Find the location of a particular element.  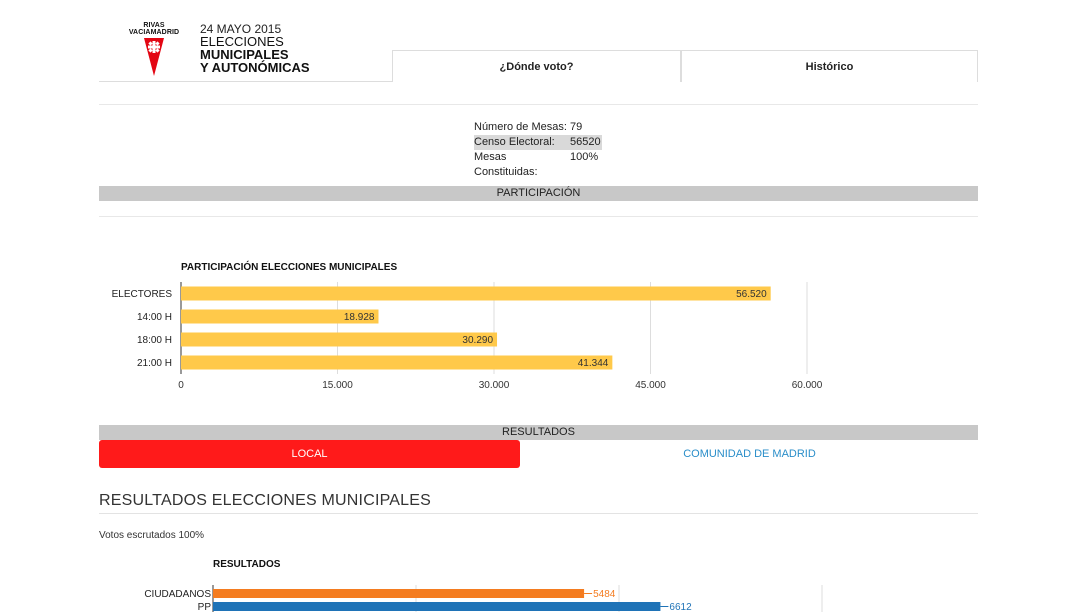

category-label: 14:00 H is located at coordinates (154, 317).